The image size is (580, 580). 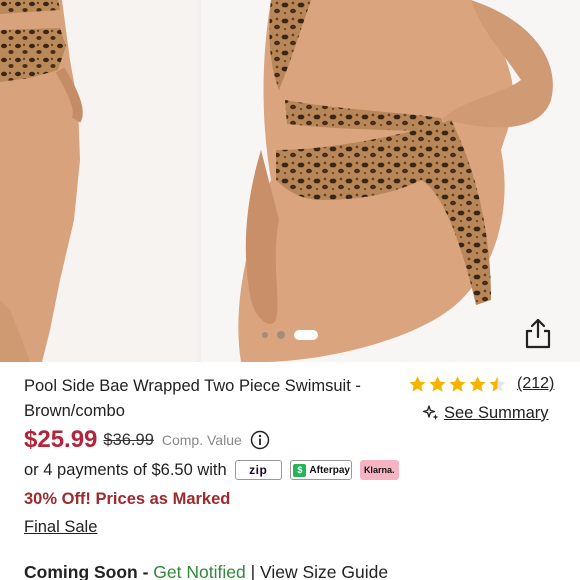 What do you see at coordinates (199, 571) in the screenshot?
I see `get-notified-link: Get Notified` at bounding box center [199, 571].